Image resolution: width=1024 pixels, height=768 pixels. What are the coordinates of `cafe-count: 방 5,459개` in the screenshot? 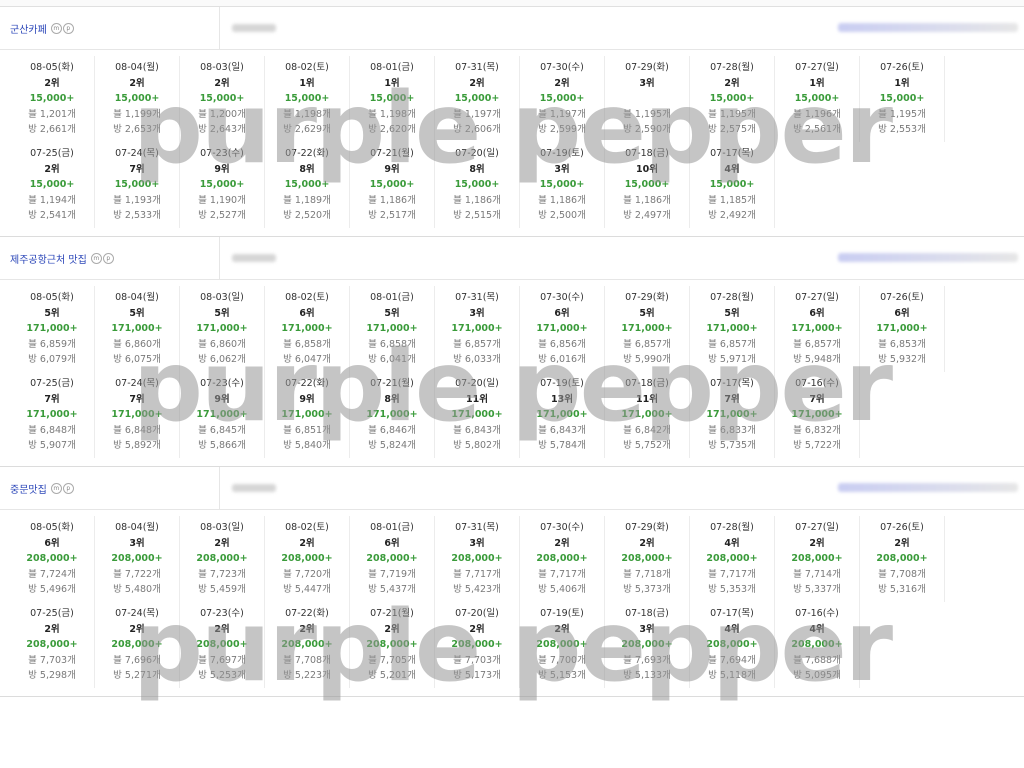 It's located at (222, 589).